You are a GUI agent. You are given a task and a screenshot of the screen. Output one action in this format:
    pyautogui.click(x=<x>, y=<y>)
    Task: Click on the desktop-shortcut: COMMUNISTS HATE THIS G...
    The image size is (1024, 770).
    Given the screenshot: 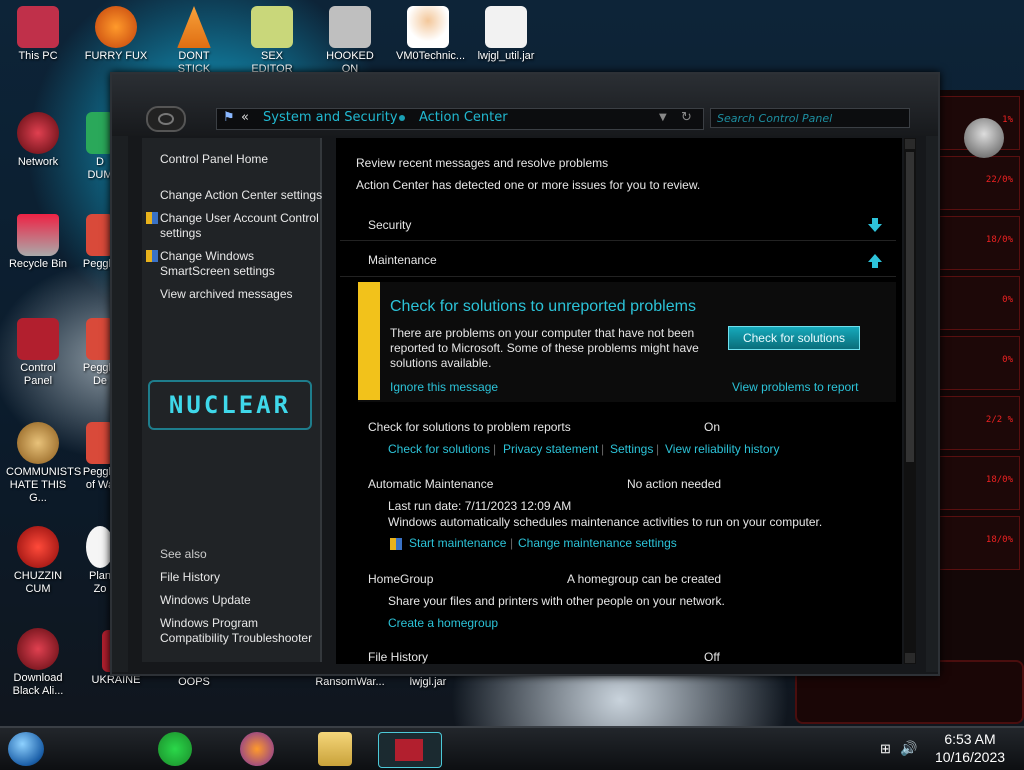 What is the action you would take?
    pyautogui.click(x=43, y=463)
    